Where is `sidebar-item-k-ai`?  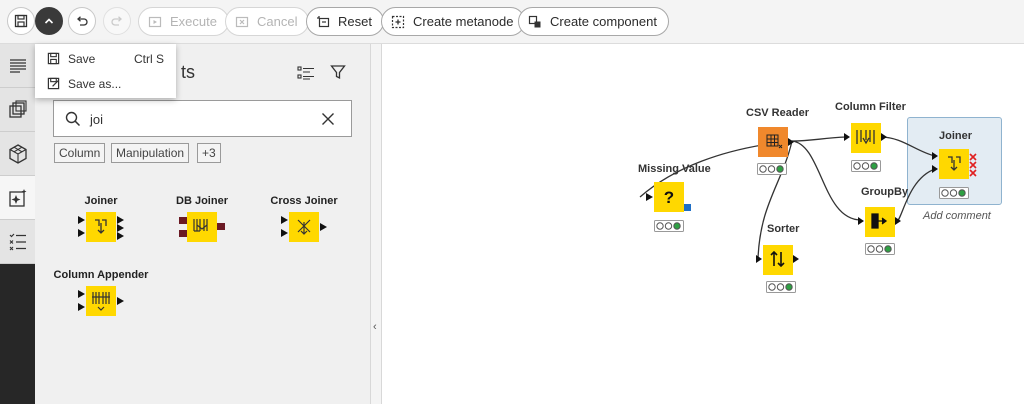
sidebar-item-k-ai is located at coordinates (17, 198).